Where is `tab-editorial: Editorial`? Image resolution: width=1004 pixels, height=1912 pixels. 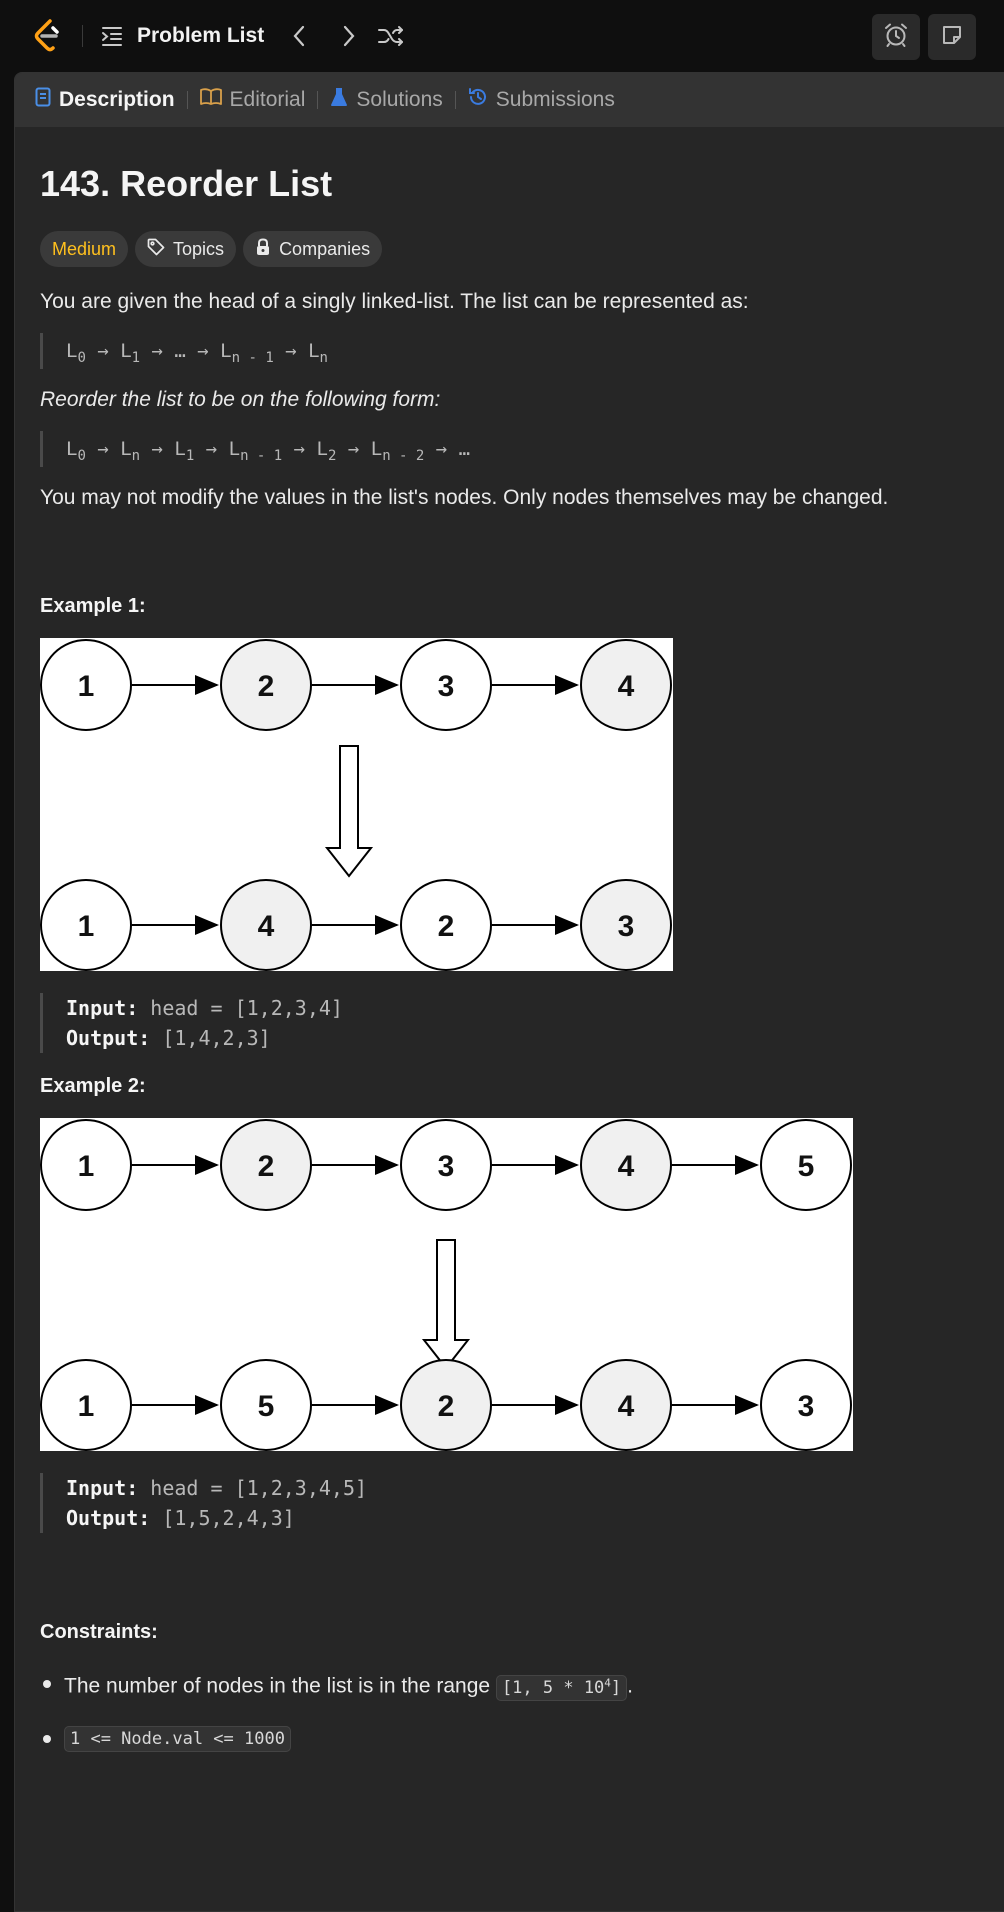 tab-editorial: Editorial is located at coordinates (252, 100).